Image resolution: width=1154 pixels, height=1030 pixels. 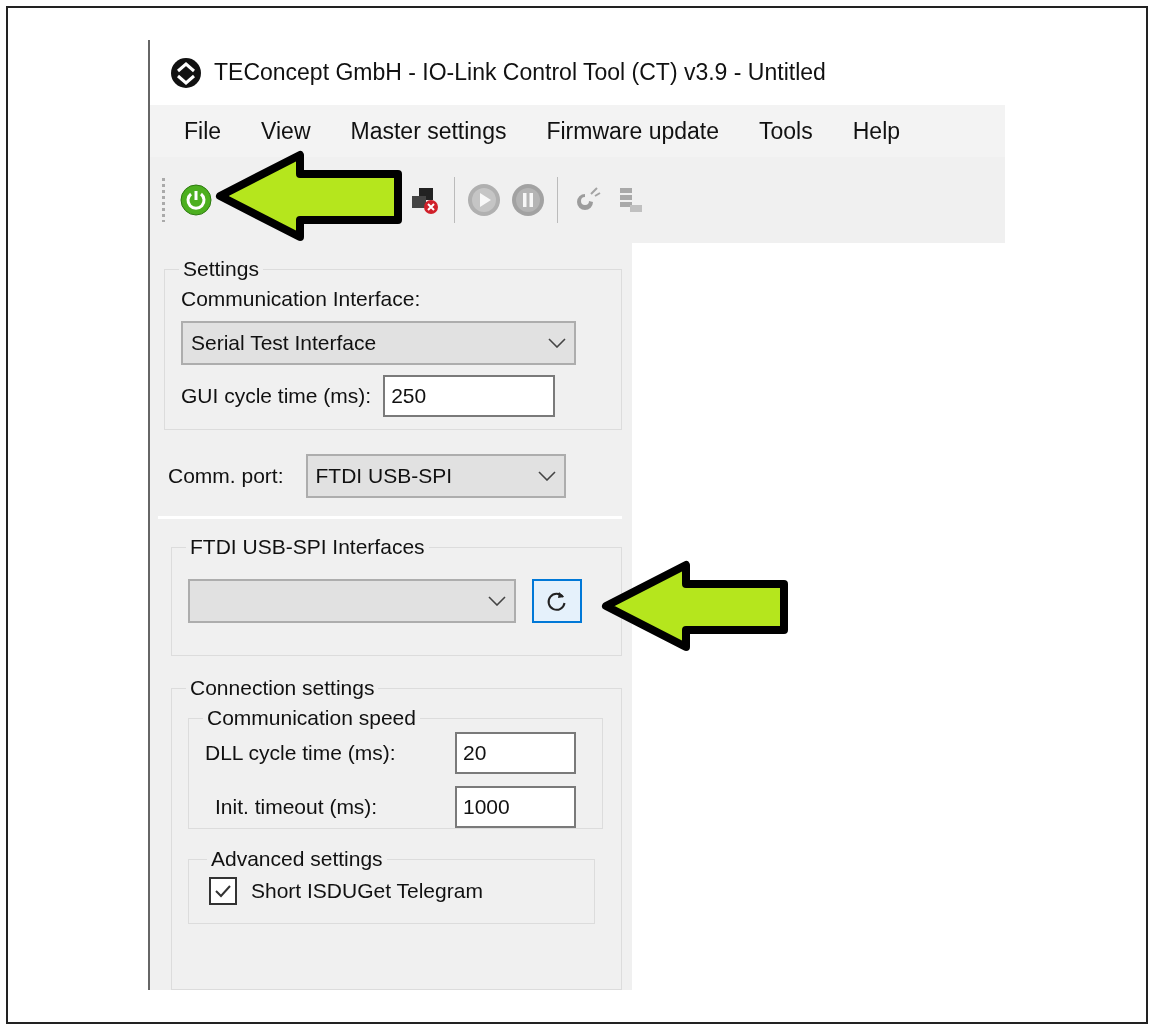 What do you see at coordinates (223, 891) in the screenshot?
I see `checkbox` at bounding box center [223, 891].